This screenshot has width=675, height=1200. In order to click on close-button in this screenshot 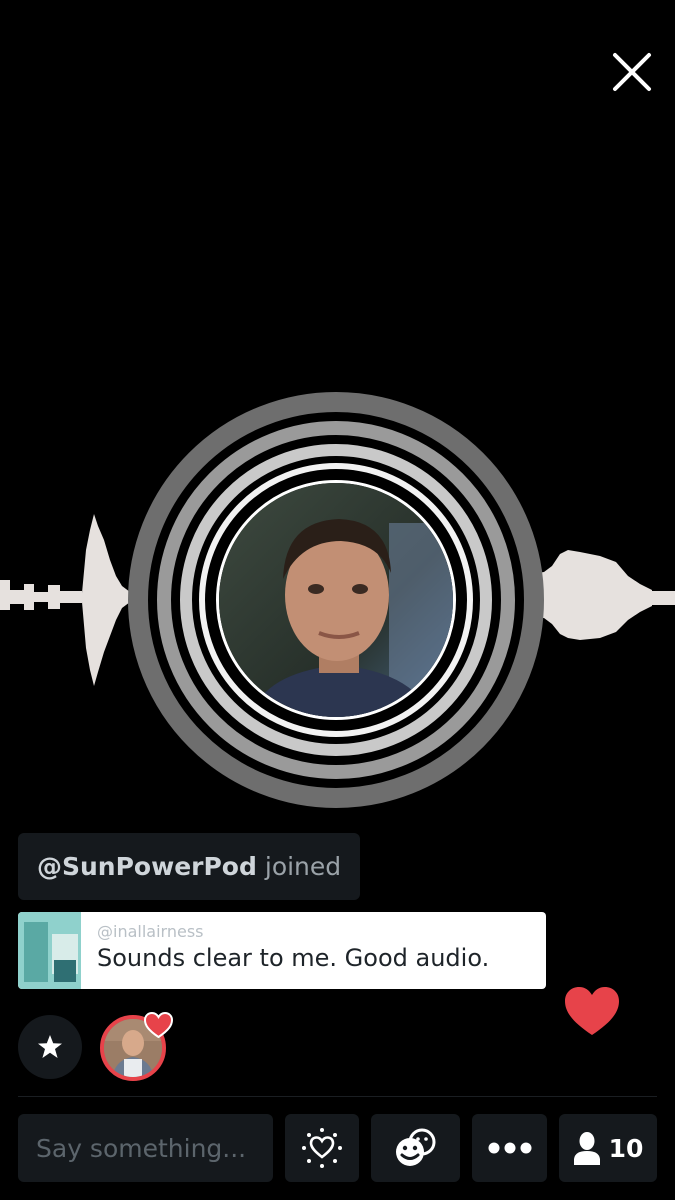, I will do `click(632, 72)`.